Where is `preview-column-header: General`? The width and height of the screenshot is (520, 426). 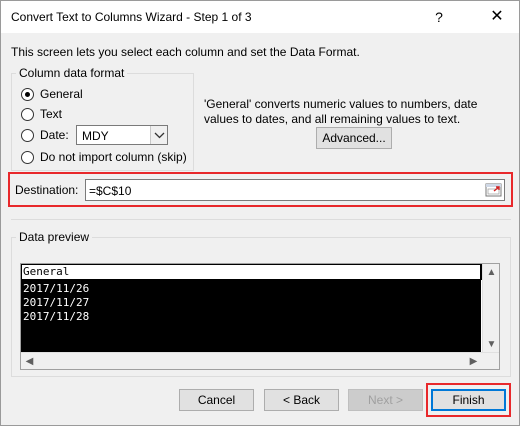 preview-column-header: General is located at coordinates (252, 272).